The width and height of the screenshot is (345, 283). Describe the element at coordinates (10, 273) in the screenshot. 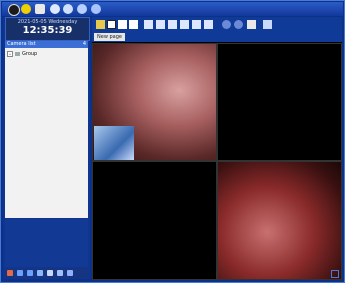

I see `user-icon` at that location.